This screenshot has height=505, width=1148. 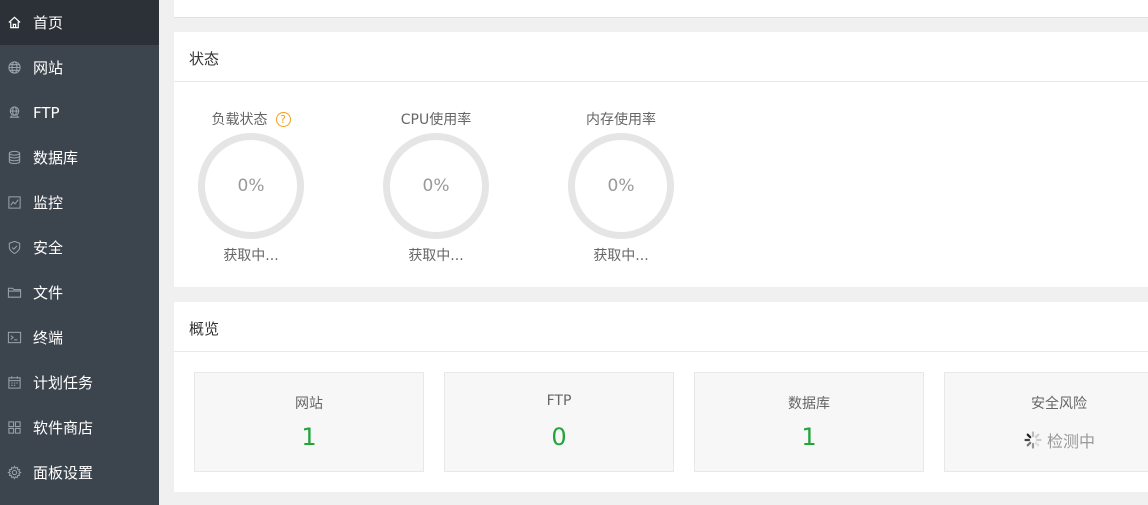 What do you see at coordinates (621, 120) in the screenshot?
I see `gauge-label: 内存使用率` at bounding box center [621, 120].